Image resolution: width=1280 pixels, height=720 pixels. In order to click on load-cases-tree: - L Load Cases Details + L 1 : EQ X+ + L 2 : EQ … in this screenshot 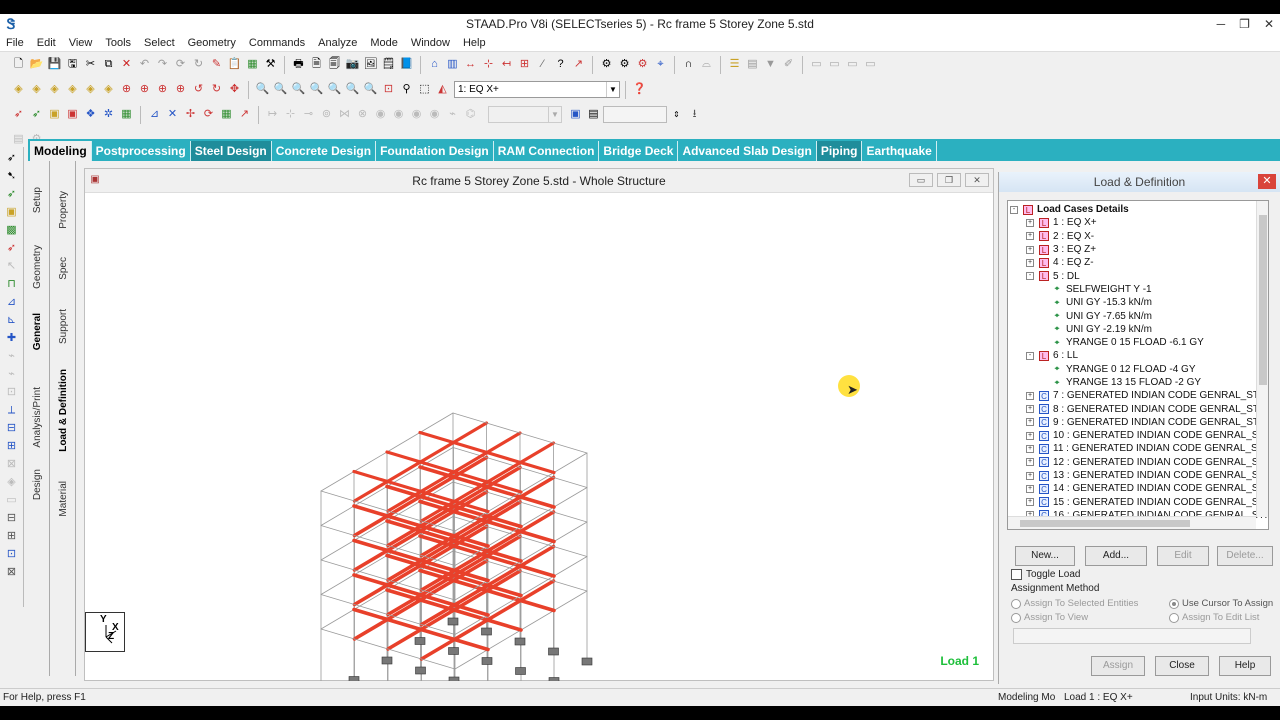, I will do `click(1138, 365)`.